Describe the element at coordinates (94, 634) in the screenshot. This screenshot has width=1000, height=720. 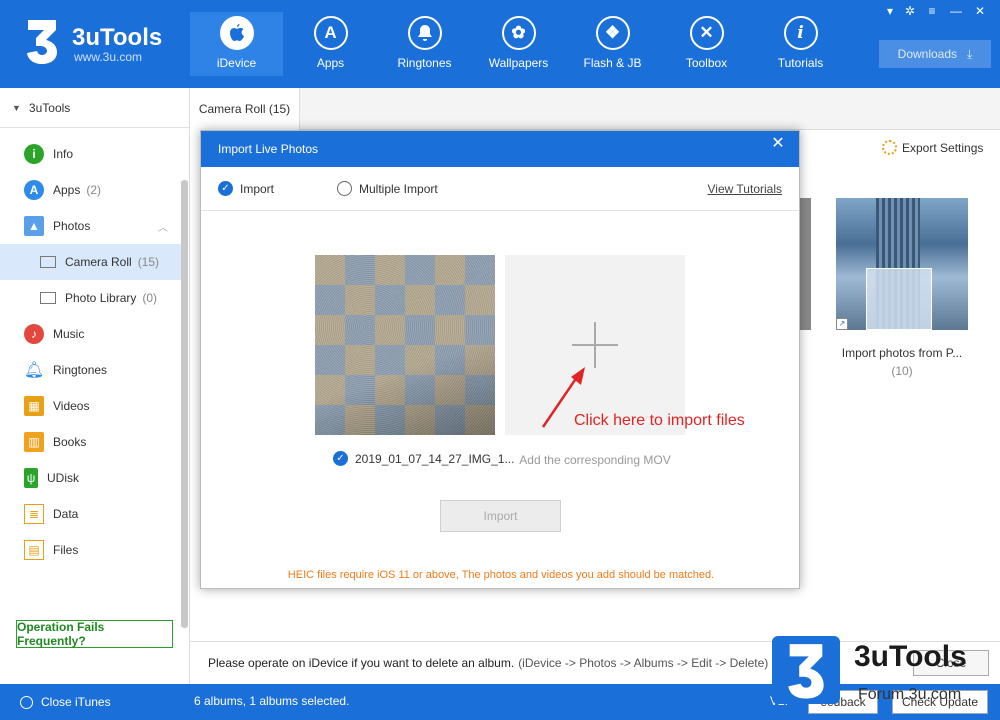
I see `operation-fails-button: Operation Fails Frequently?` at that location.